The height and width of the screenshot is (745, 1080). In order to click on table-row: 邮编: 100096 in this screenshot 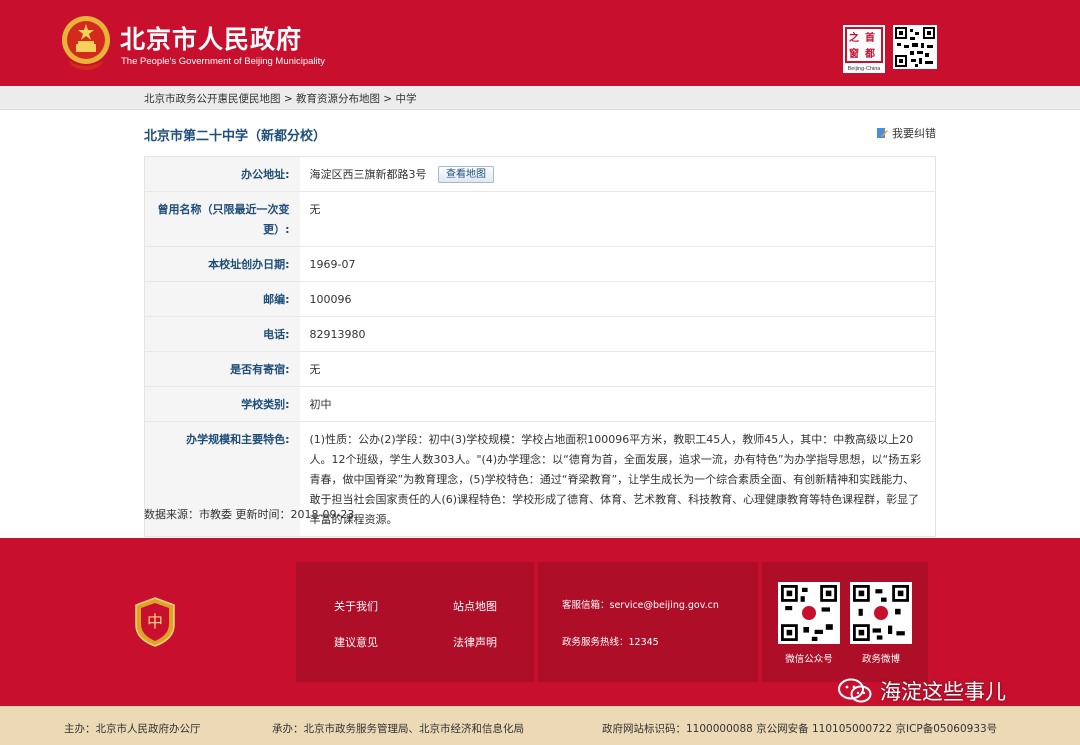, I will do `click(540, 299)`.